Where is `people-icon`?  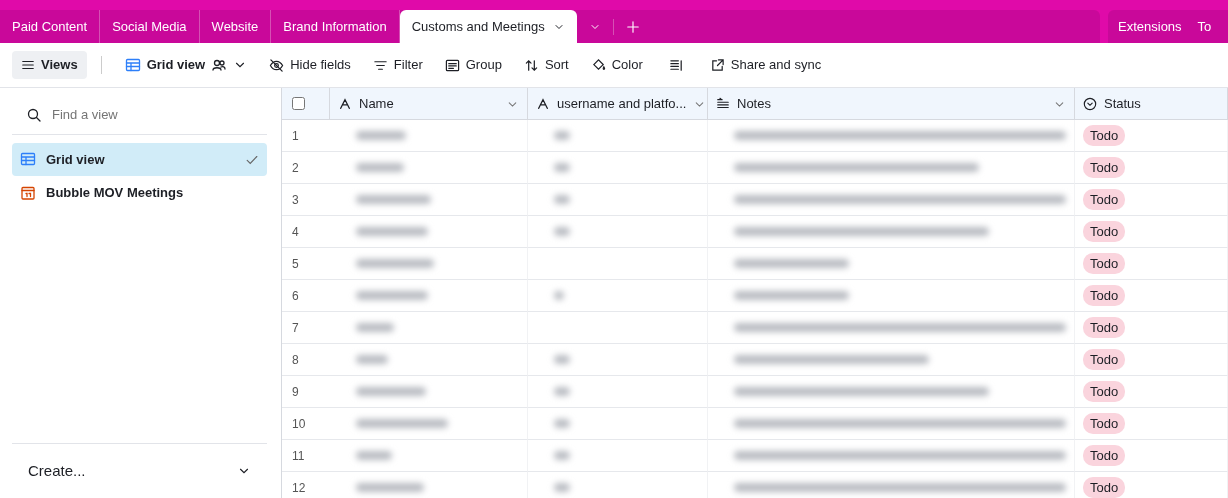 people-icon is located at coordinates (219, 65).